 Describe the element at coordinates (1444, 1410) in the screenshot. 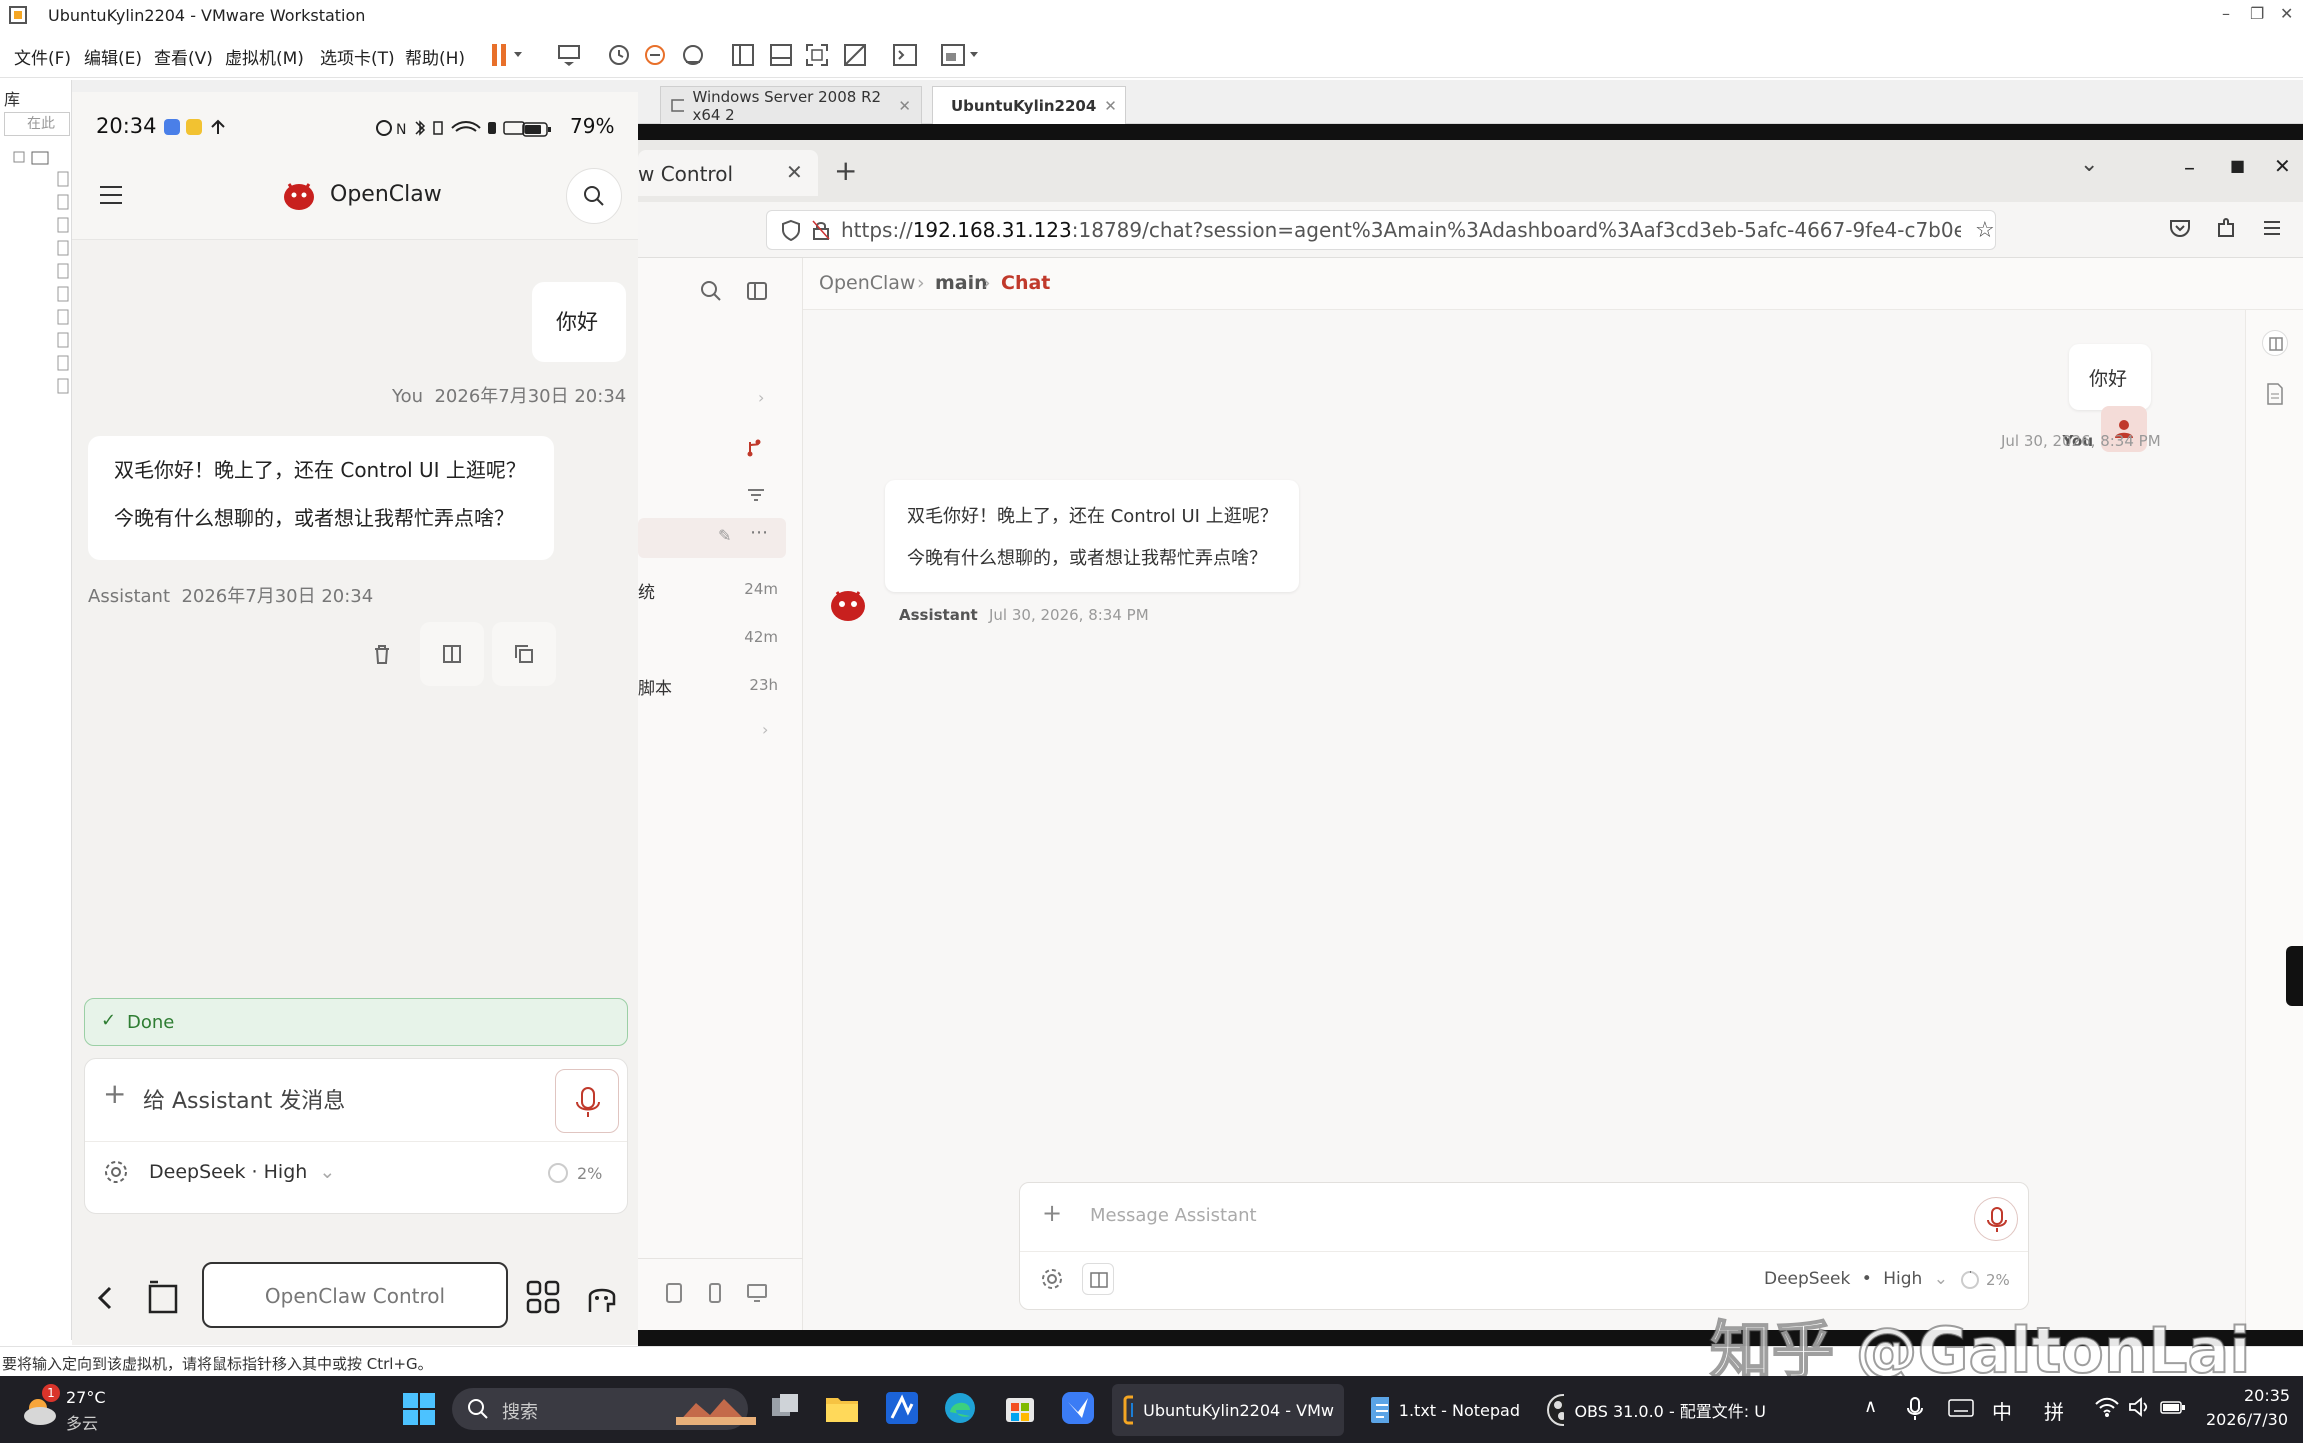

I see `taskbar-app-notepad: 1.txt - Notepad` at that location.